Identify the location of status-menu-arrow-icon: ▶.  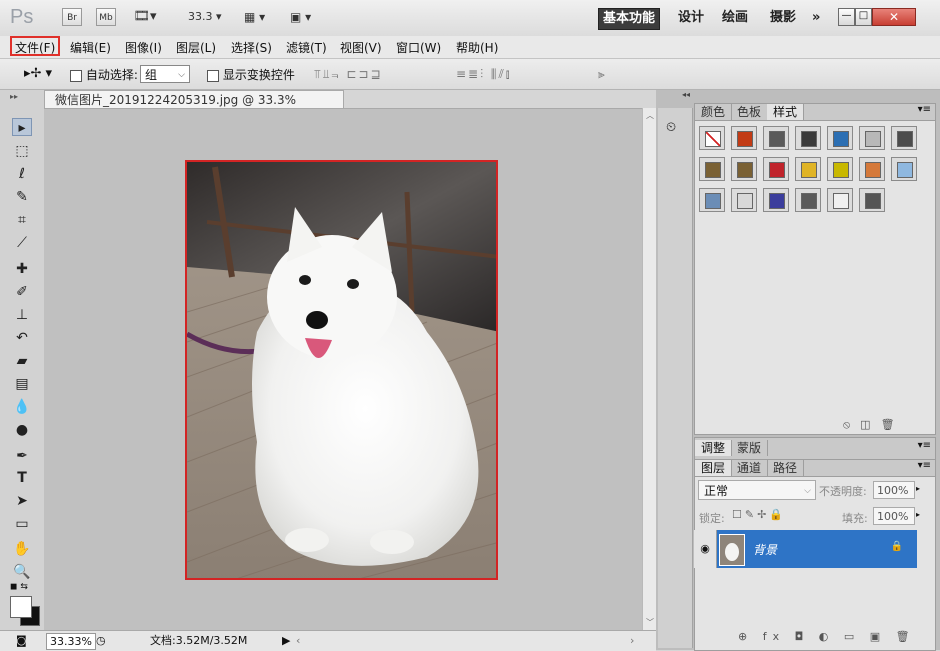
(286, 641).